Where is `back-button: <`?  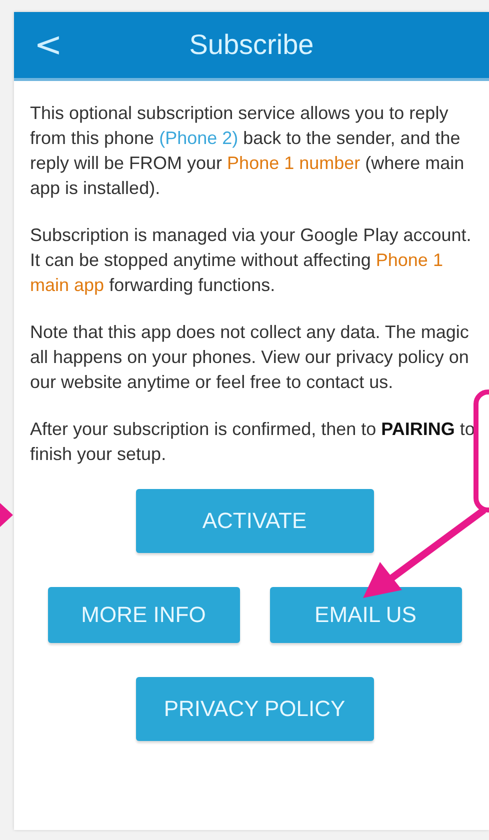 back-button: < is located at coordinates (44, 45).